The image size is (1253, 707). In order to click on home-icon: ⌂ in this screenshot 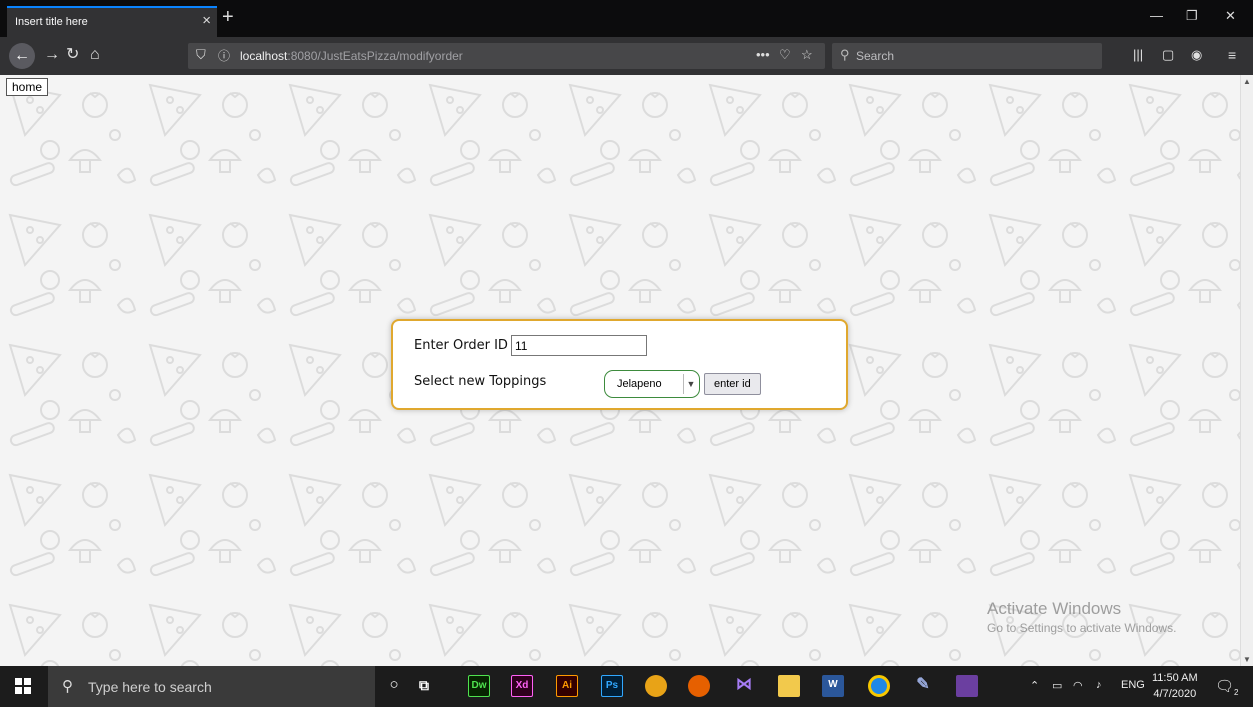, I will do `click(95, 55)`.